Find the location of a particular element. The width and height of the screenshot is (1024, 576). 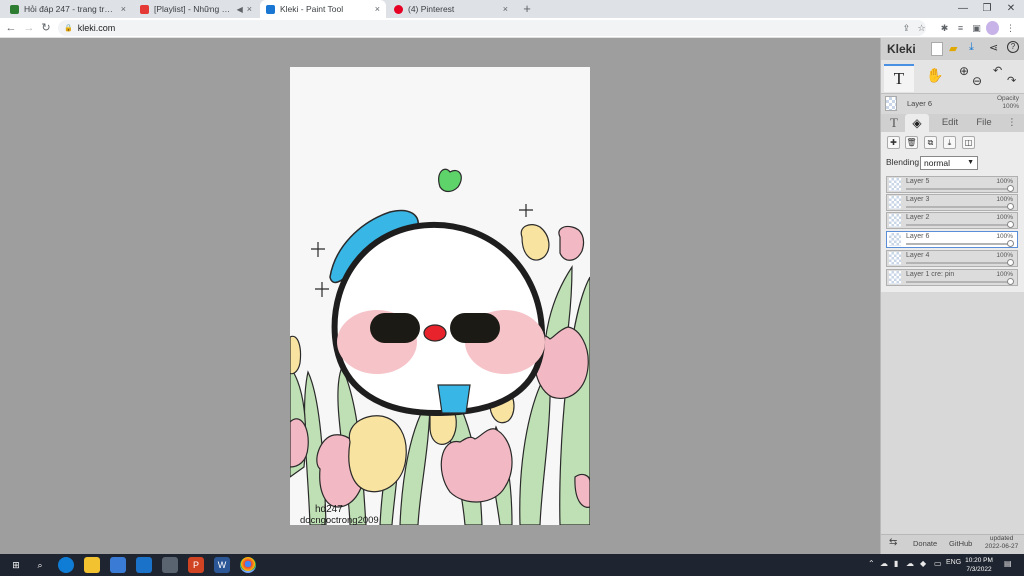

search-icon: ⌕ is located at coordinates (40, 565).